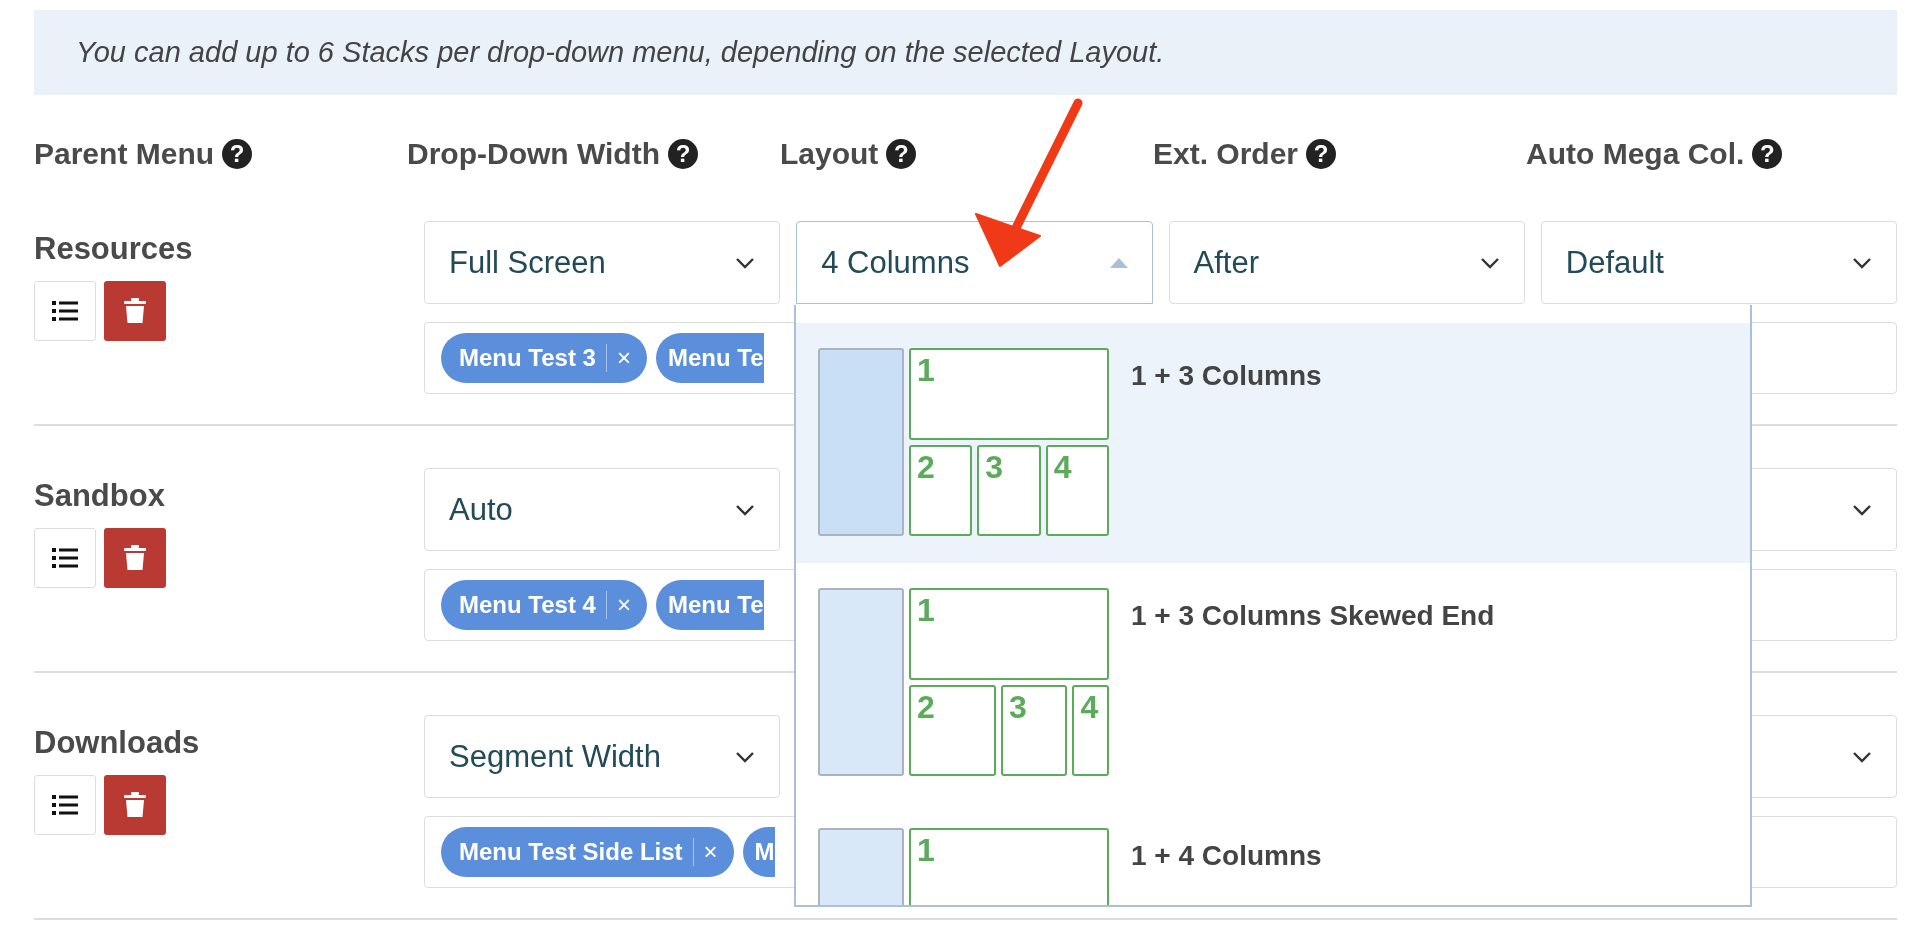 This screenshot has height=930, width=1916. Describe the element at coordinates (1635, 154) in the screenshot. I see `column-label: Auto Mega Col.` at that location.